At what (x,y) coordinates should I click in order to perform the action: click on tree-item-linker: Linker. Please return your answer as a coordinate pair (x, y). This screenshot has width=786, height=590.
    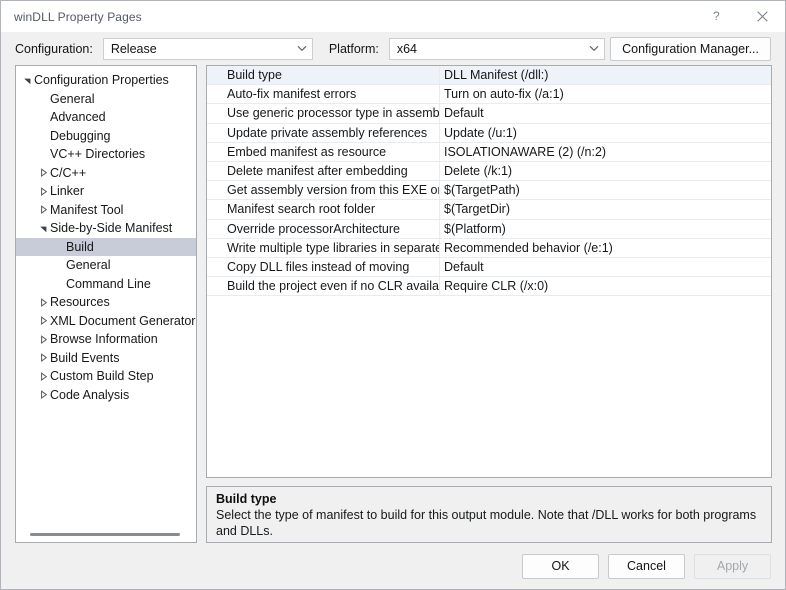
    Looking at the image, I should click on (106, 191).